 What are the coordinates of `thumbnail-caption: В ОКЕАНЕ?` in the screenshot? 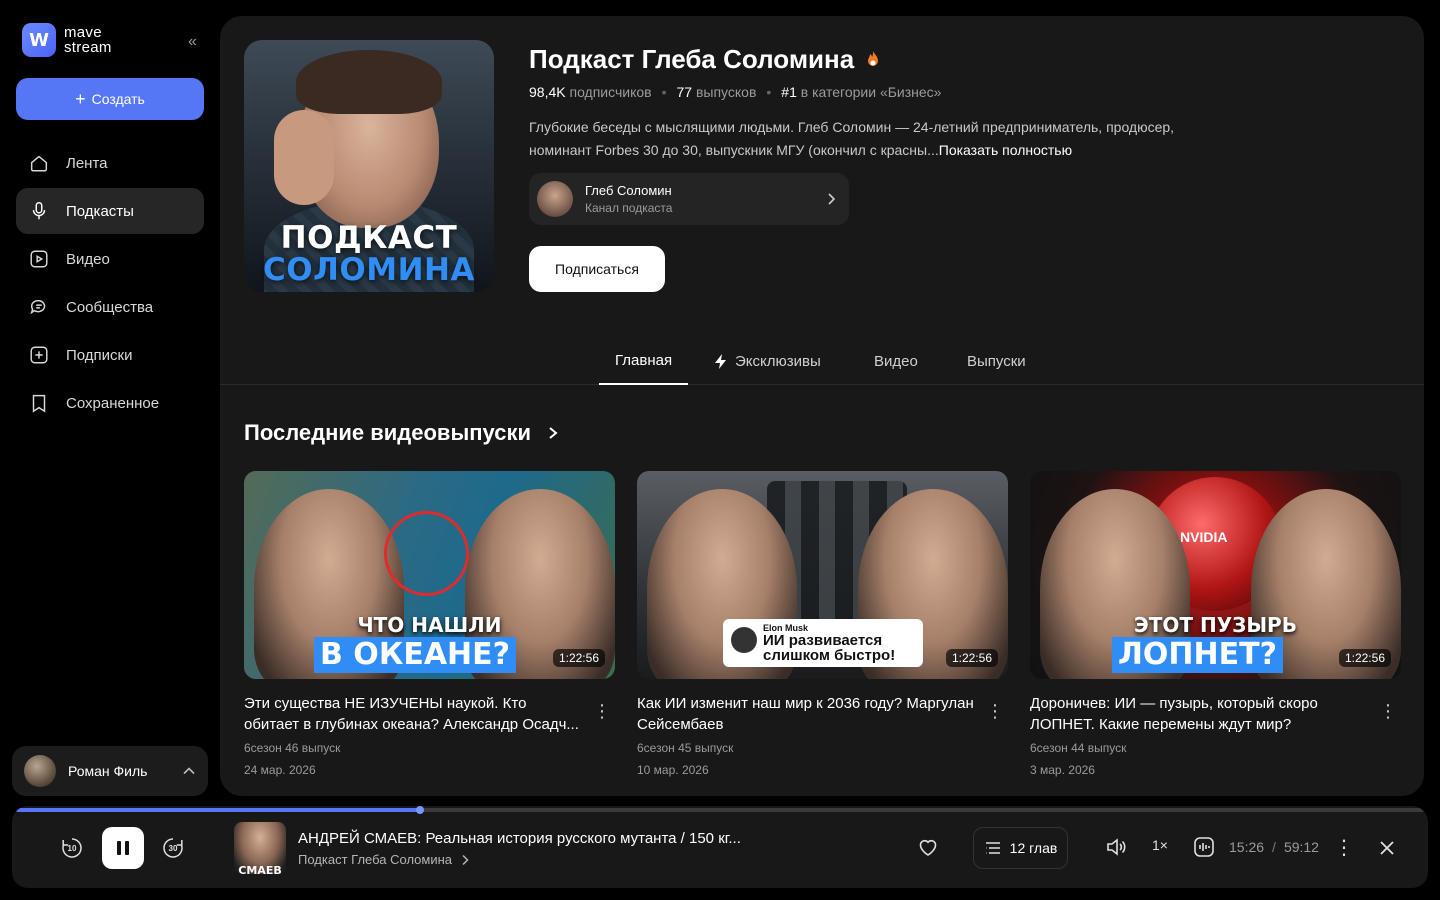 It's located at (415, 655).